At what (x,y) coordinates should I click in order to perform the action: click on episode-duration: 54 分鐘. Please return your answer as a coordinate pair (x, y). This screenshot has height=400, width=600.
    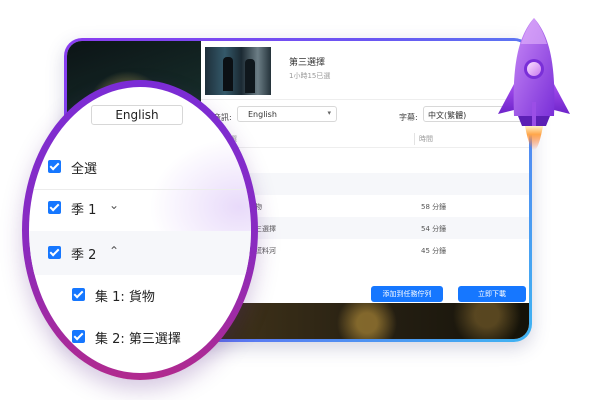
    Looking at the image, I should click on (434, 229).